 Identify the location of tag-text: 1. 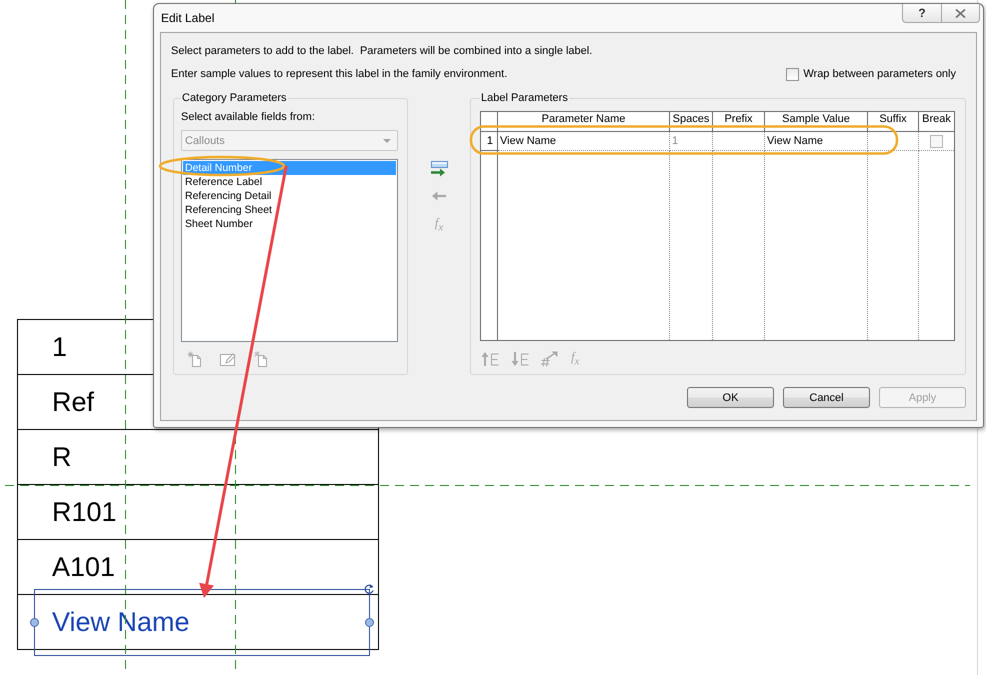
(60, 347).